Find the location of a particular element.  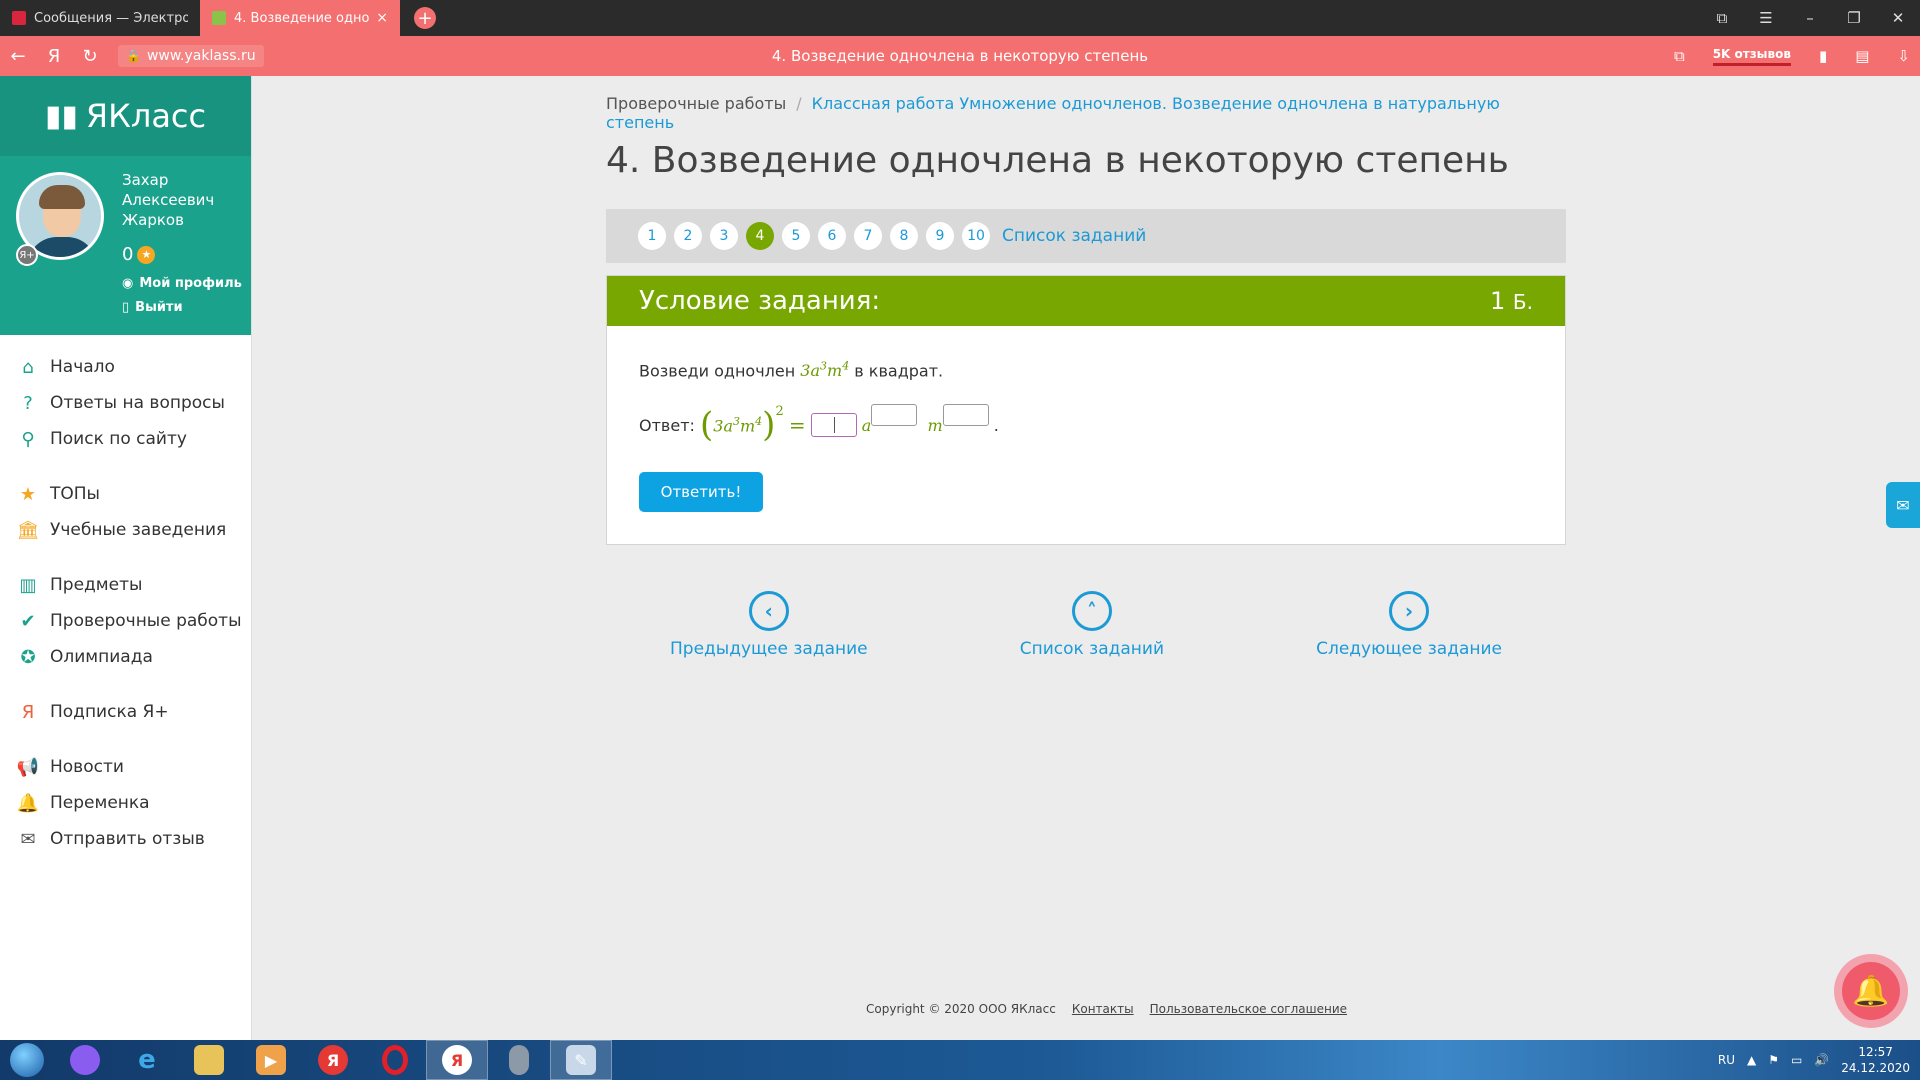

sidebar-item-break: 🔔 Переменка is located at coordinates (125, 803).